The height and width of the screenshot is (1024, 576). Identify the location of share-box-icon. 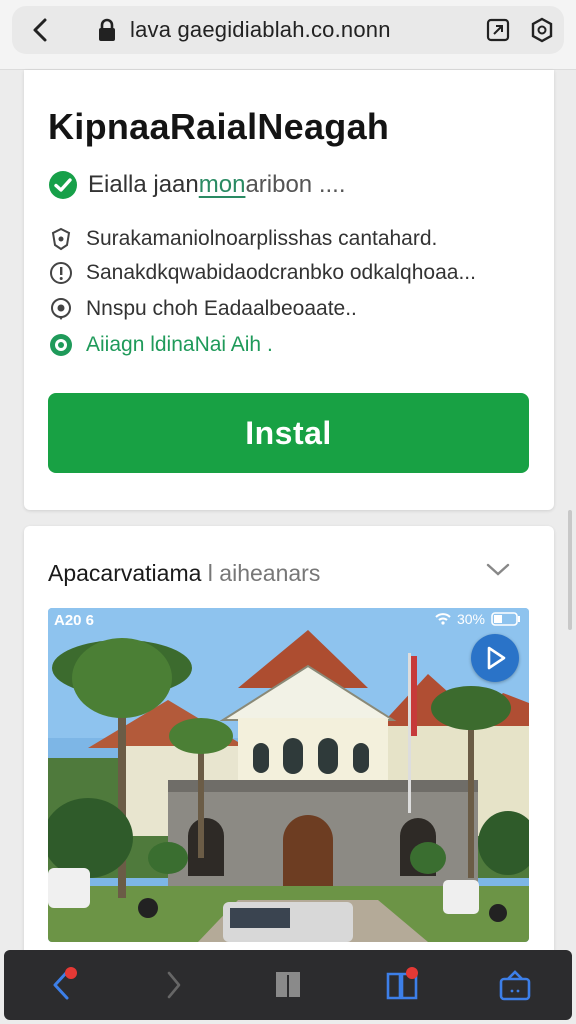
(498, 30).